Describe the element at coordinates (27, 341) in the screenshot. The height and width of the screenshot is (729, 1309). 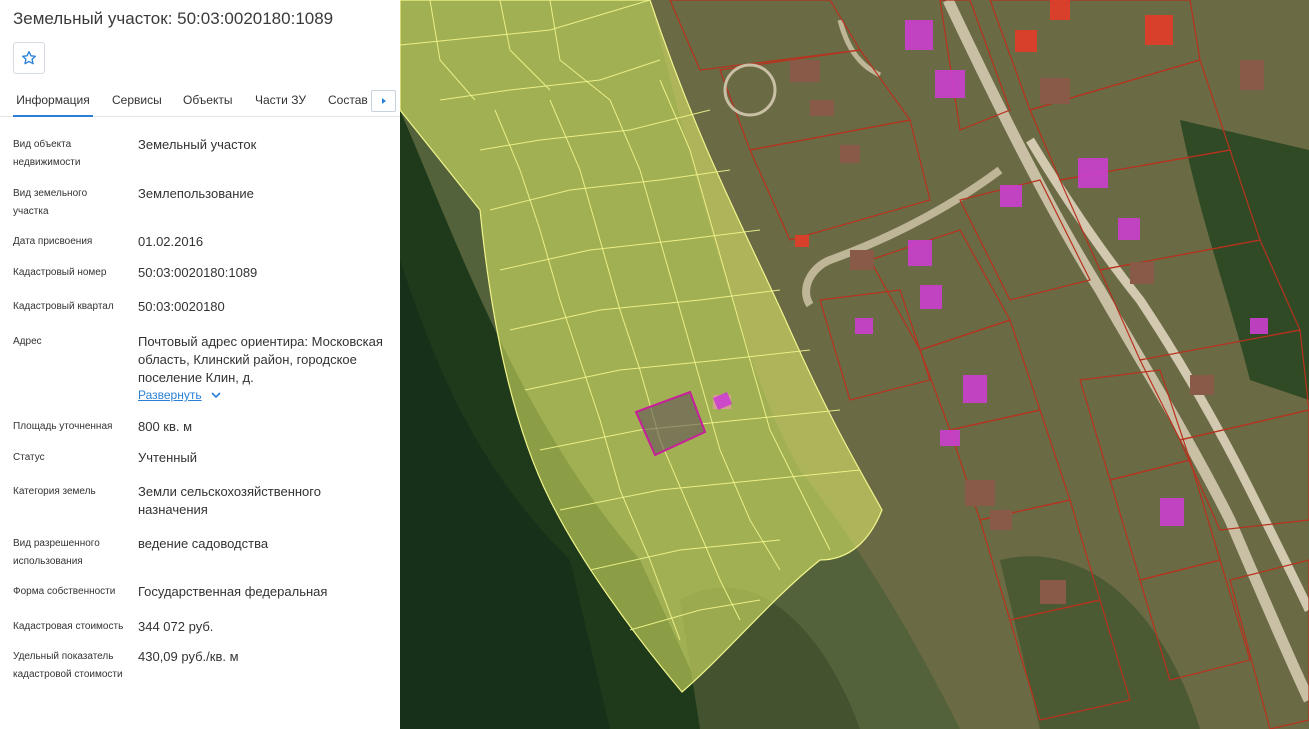
I see `field-label: Адрес` at that location.